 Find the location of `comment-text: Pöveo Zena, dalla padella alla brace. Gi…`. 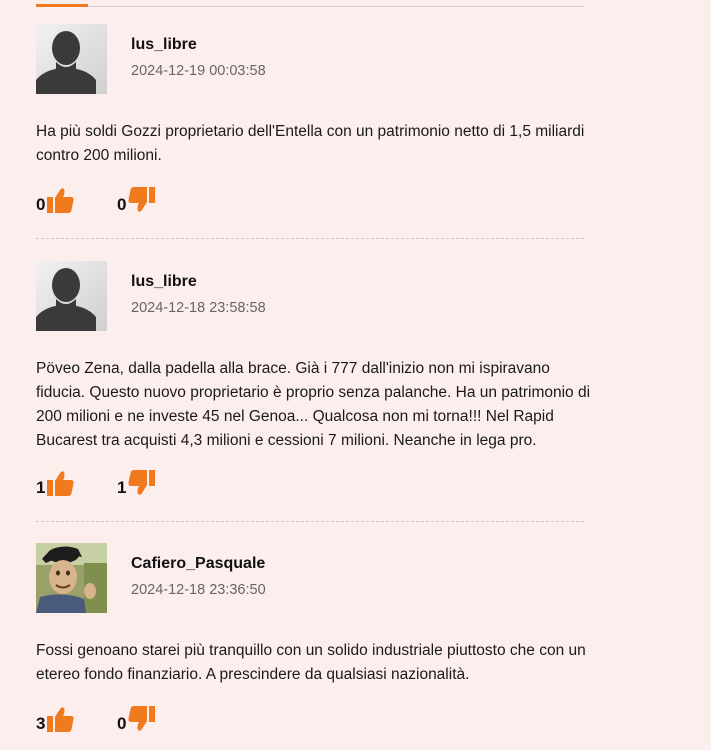

comment-text: Pöveo Zena, dalla padella alla brace. Gi… is located at coordinates (313, 404).